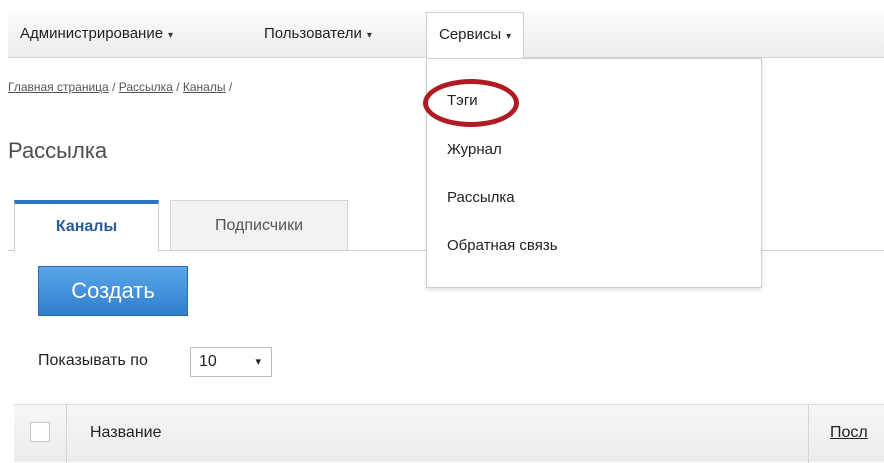  I want to click on menu-administration: Администрирование ▾, so click(96, 35).